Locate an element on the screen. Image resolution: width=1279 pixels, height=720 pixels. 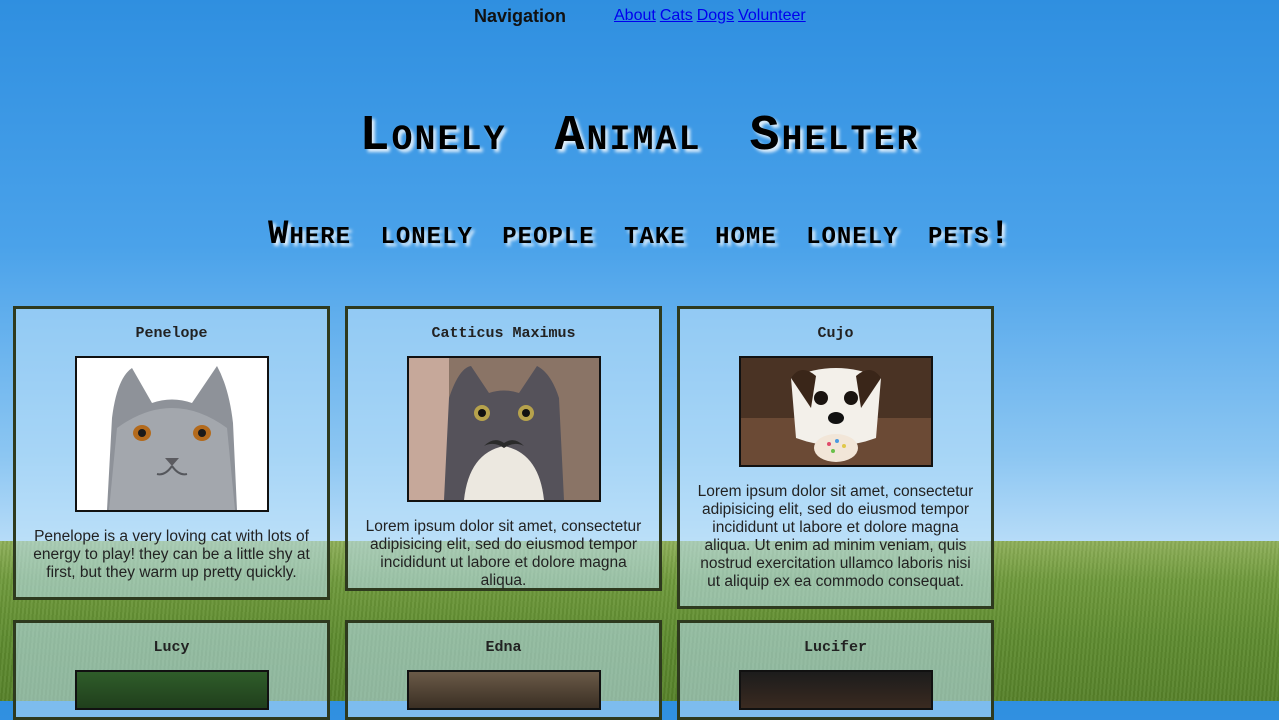
pet-photo-mustache-cat is located at coordinates (503, 429).